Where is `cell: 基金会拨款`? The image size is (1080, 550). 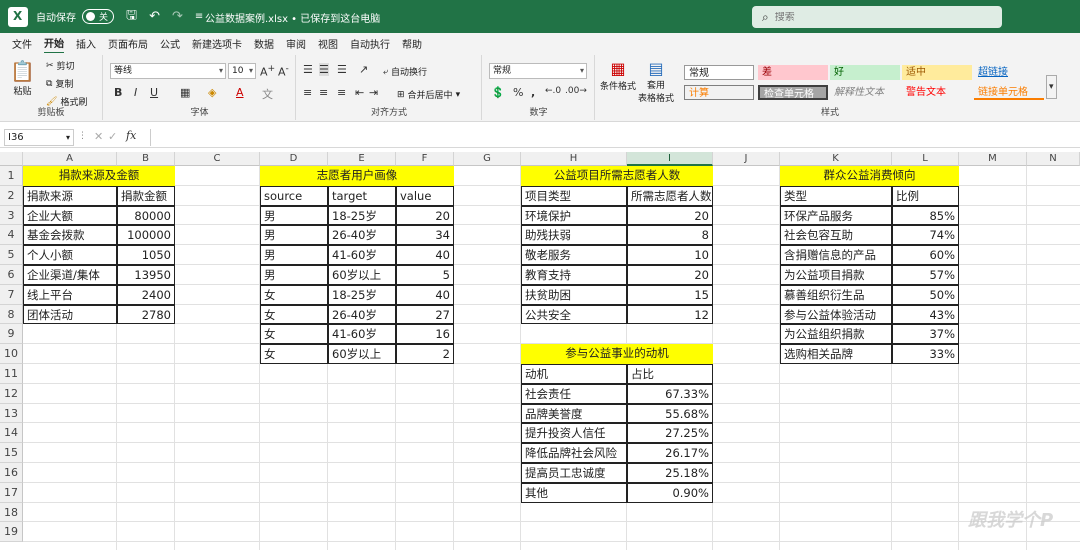
cell: 基金会拨款 is located at coordinates (70, 235).